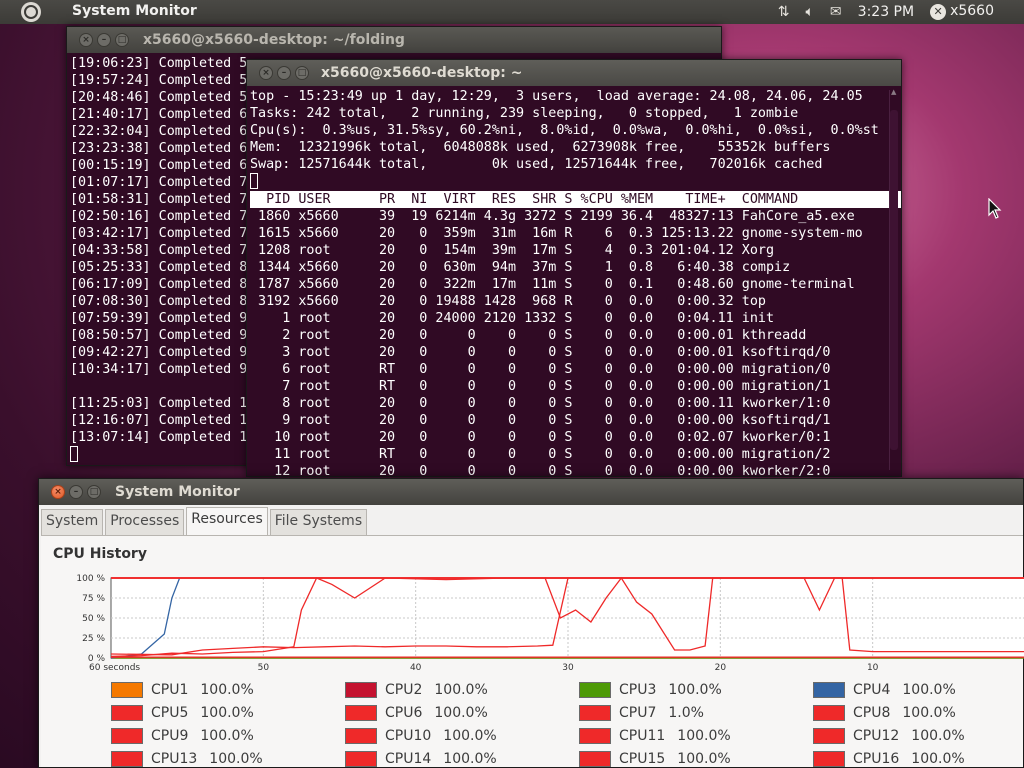  I want to click on legend-item-cpu1: CPU1 100.0%, so click(182, 690).